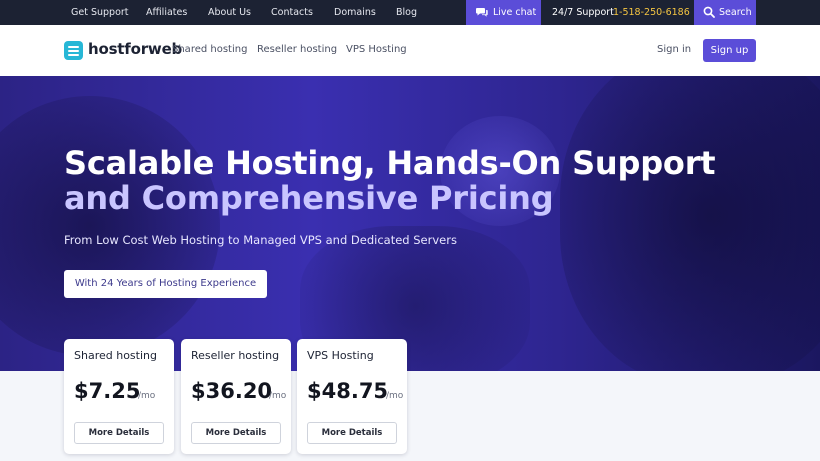 This screenshot has height=461, width=820. I want to click on support-phone-link: 1-518-250-6186, so click(651, 12).